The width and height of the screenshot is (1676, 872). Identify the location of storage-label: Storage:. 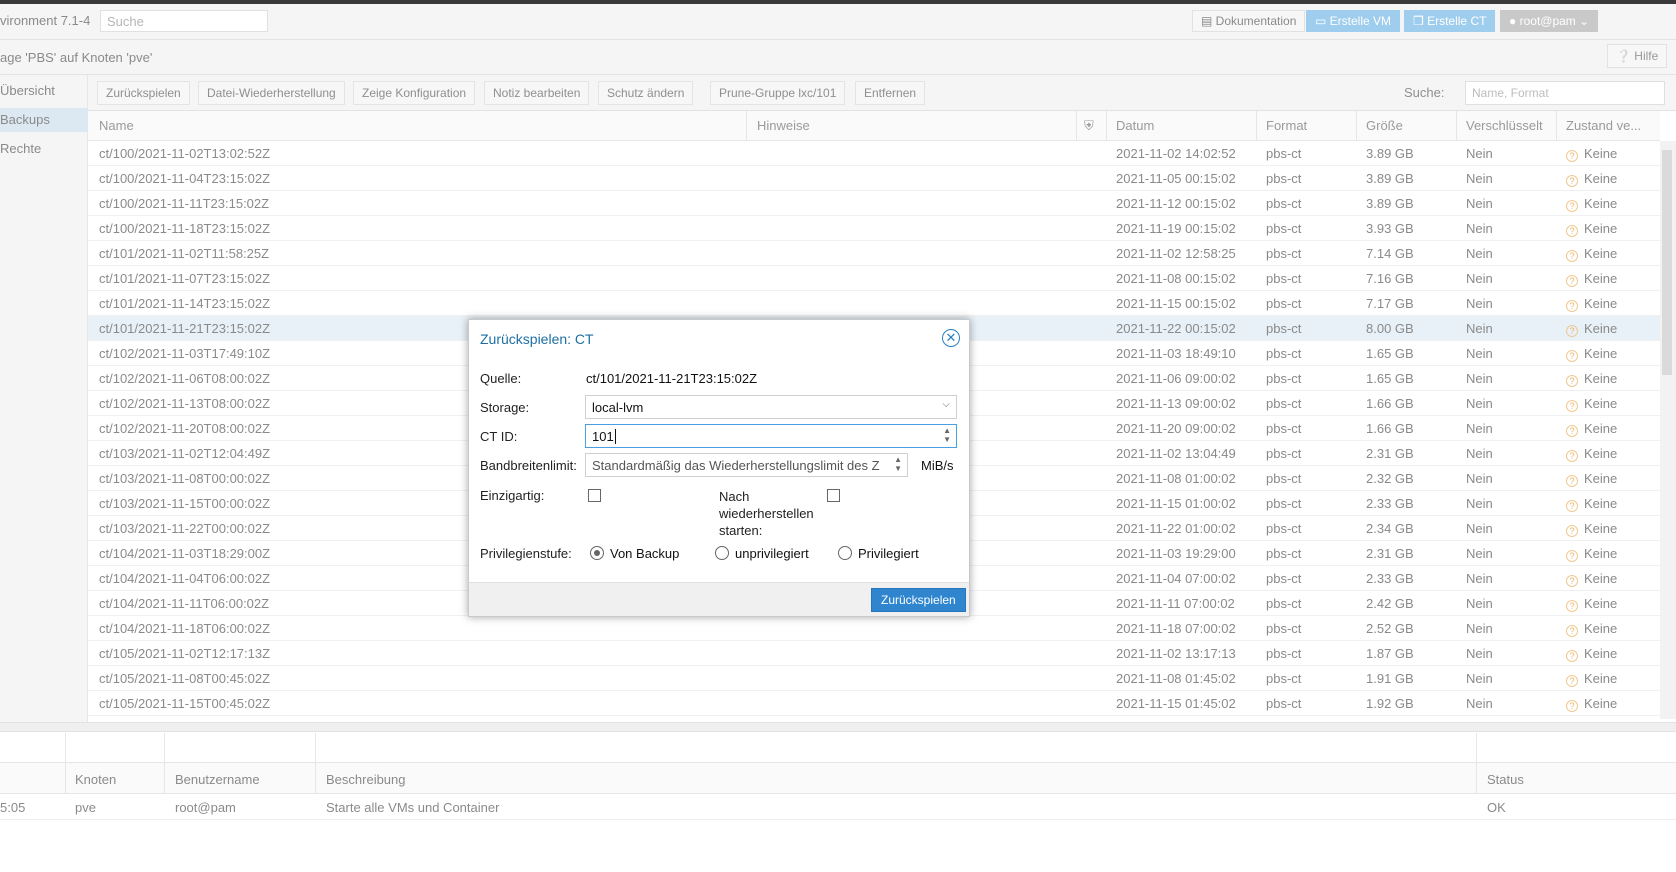
(505, 407).